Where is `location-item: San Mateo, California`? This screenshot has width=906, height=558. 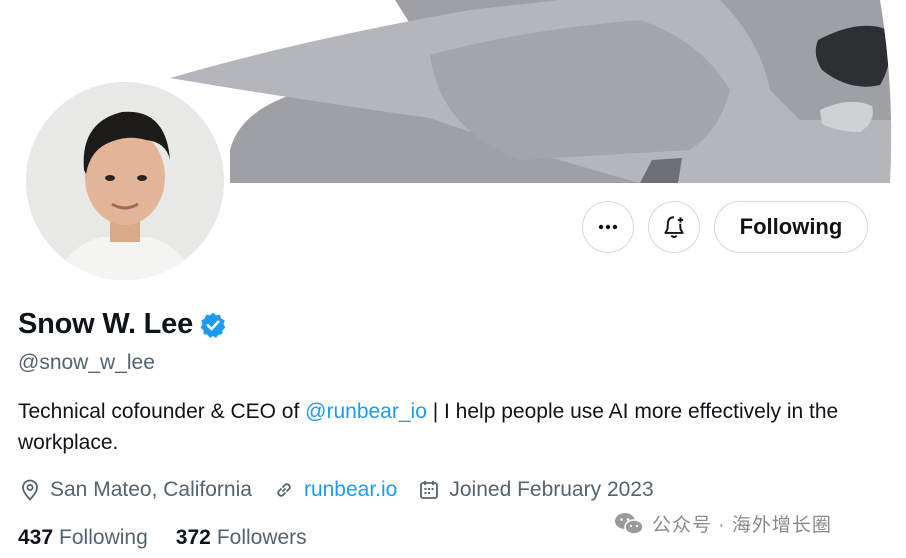 location-item: San Mateo, California is located at coordinates (135, 490).